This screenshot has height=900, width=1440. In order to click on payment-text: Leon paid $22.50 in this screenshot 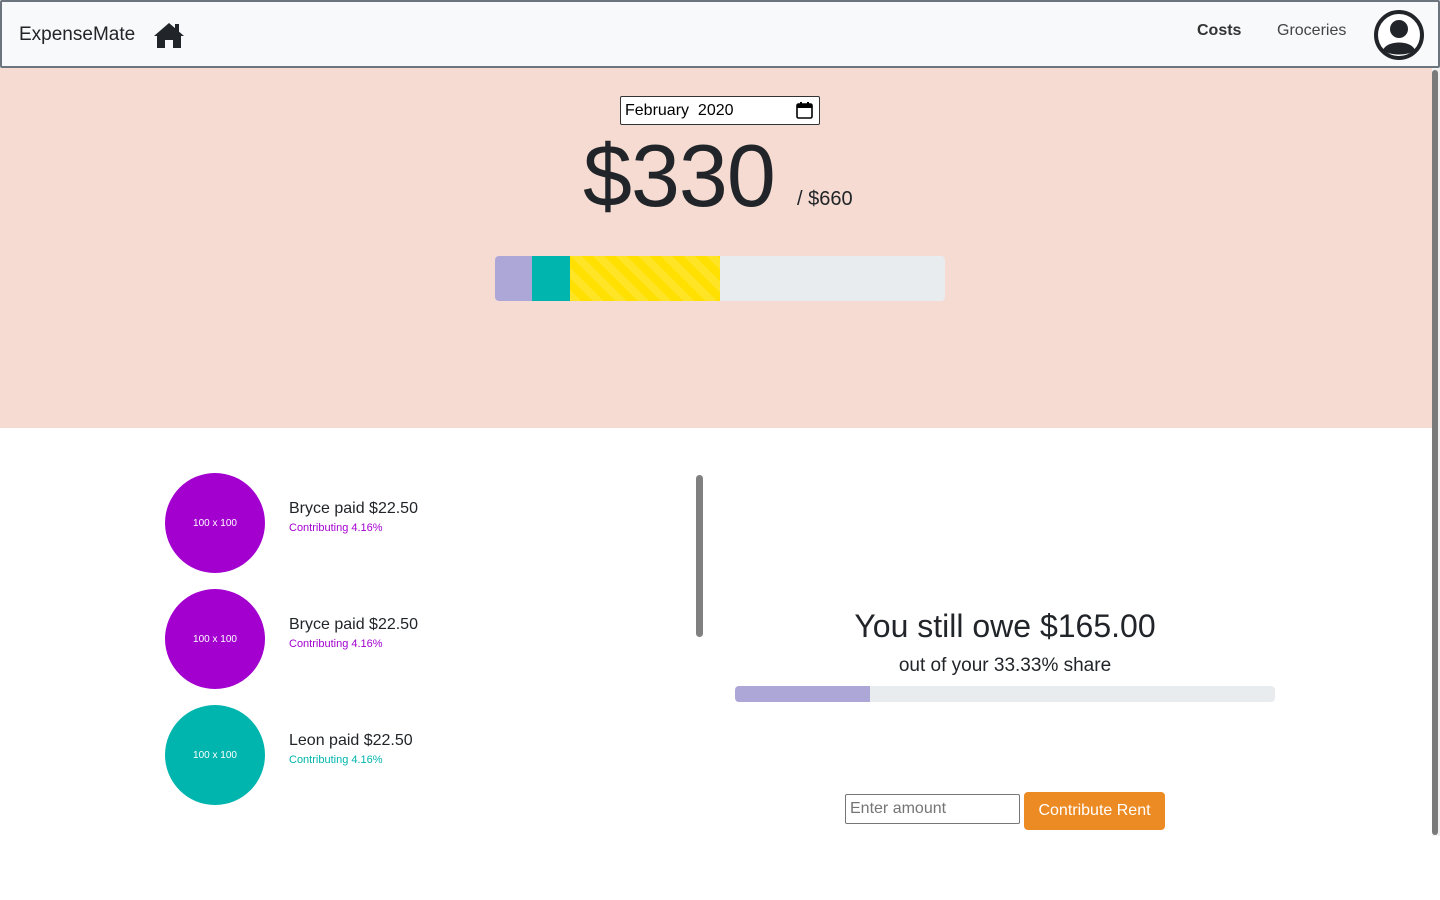, I will do `click(351, 740)`.